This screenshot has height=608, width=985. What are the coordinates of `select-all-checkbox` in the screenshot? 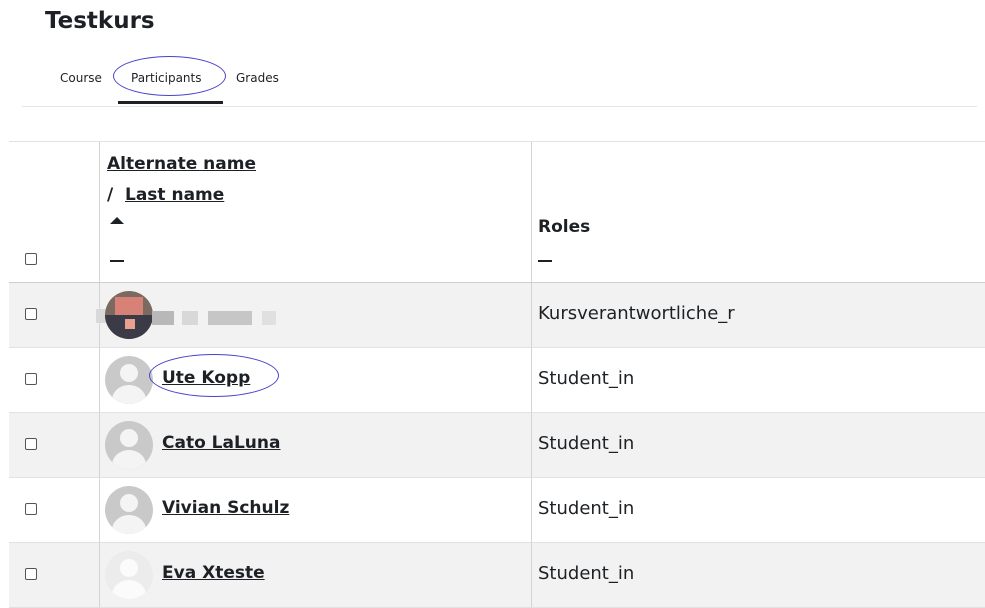 It's located at (31, 259).